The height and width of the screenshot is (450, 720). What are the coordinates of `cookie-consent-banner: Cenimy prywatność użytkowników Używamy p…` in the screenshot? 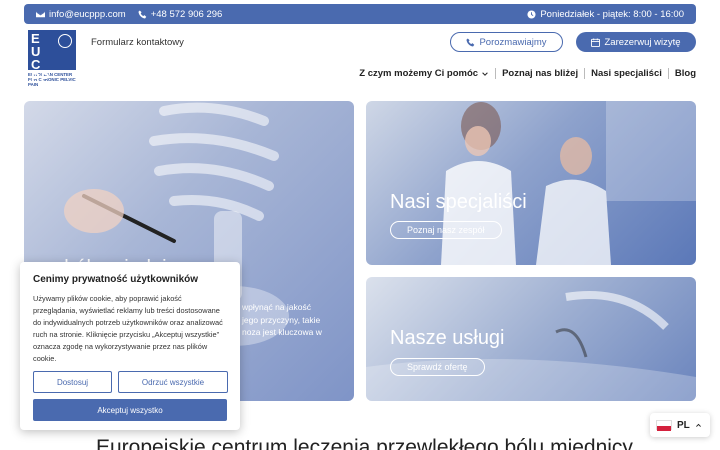 It's located at (130, 346).